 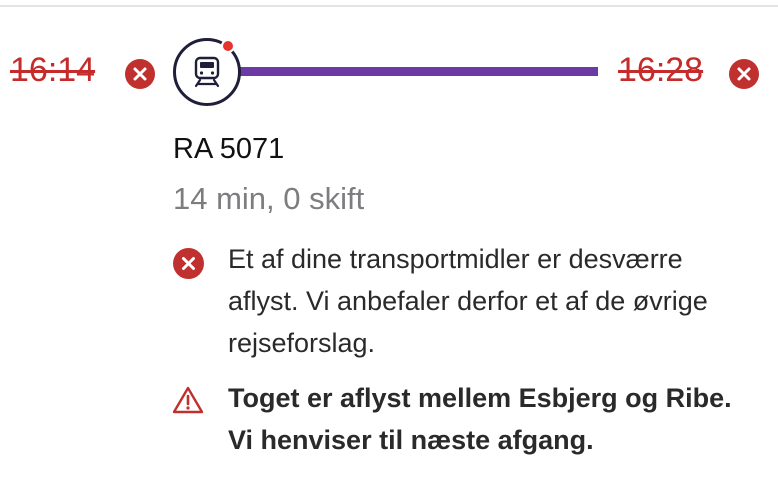 I want to click on journey-duration: 14 min, 0 skift, so click(x=269, y=198).